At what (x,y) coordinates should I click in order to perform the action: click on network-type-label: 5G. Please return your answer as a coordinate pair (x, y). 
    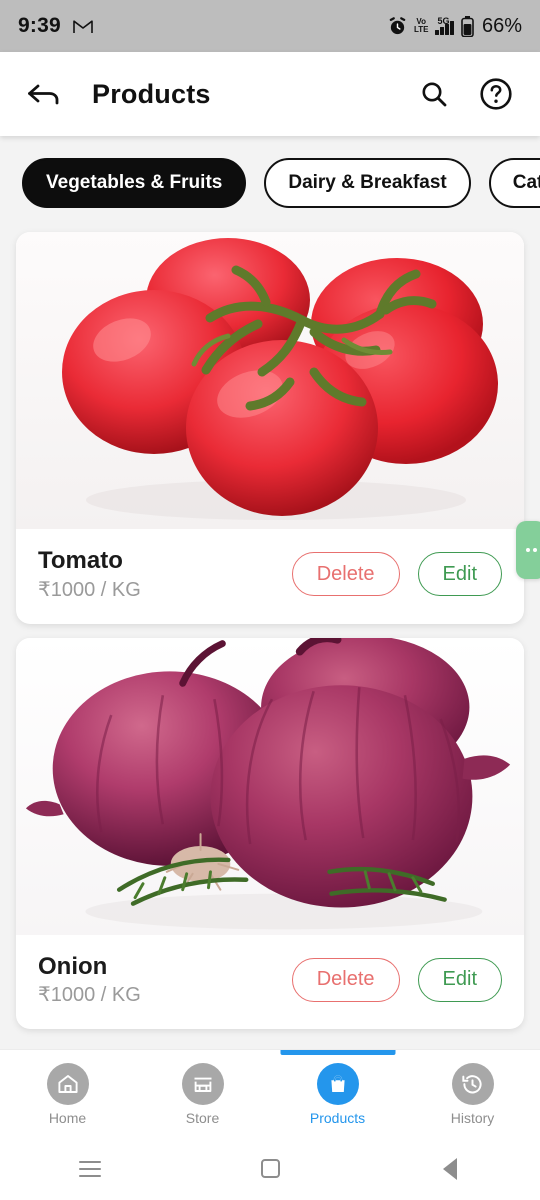
    Looking at the image, I should click on (443, 20).